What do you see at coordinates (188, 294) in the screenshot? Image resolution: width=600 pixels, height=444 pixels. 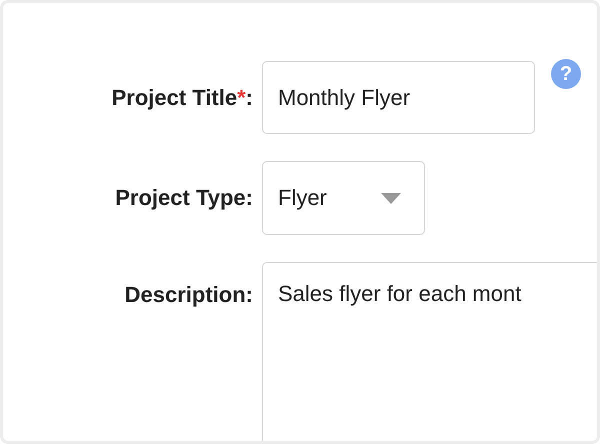 I see `field-label: Description:` at bounding box center [188, 294].